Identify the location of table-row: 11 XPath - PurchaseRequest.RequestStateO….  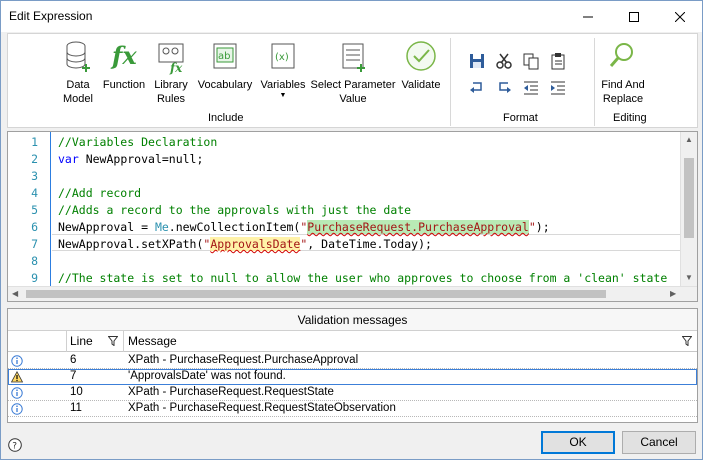
(352, 409).